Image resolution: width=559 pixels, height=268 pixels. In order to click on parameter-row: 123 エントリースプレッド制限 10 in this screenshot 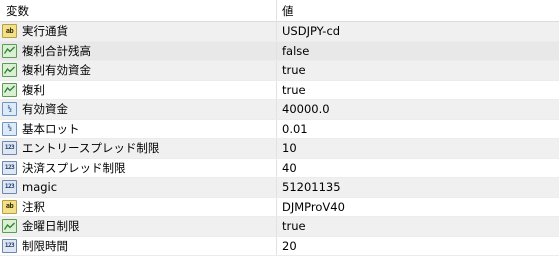, I will do `click(279, 149)`.